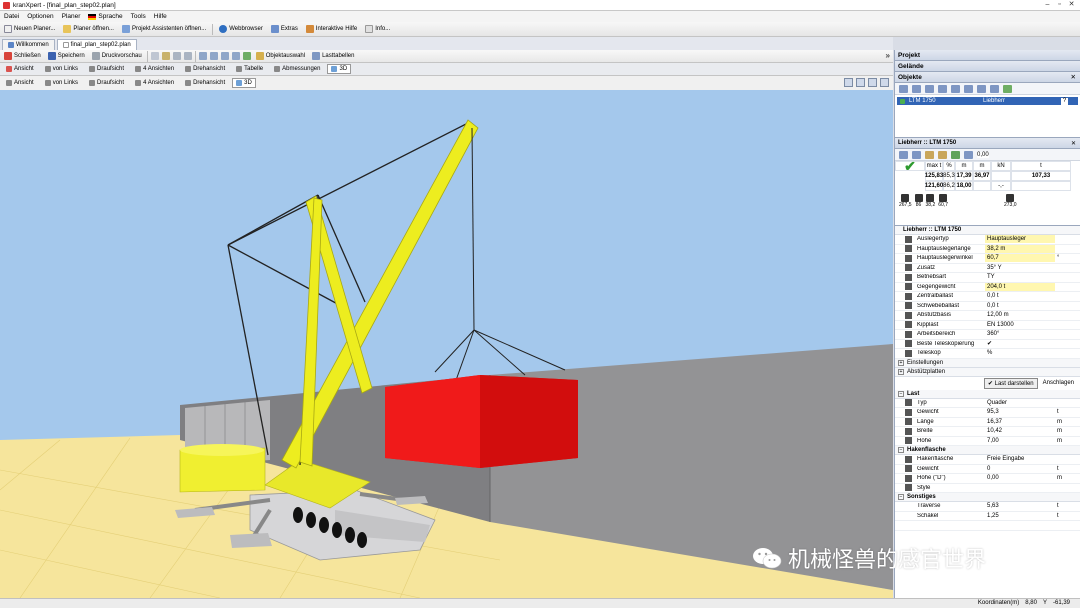 The height and width of the screenshot is (608, 1080). I want to click on property-row: Schäkel 1,25 t, so click(987, 516).